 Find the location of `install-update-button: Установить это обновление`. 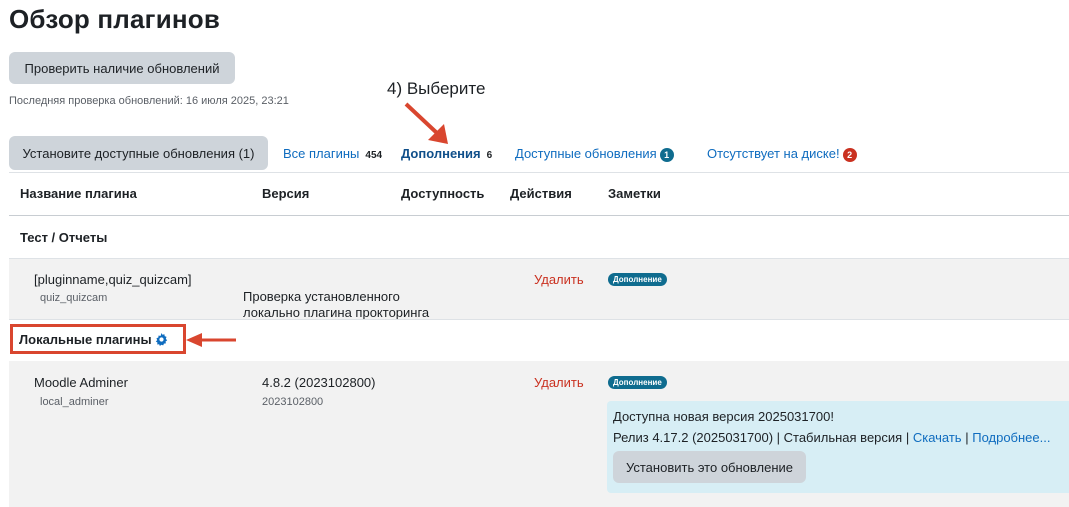

install-update-button: Установить это обновление is located at coordinates (709, 467).